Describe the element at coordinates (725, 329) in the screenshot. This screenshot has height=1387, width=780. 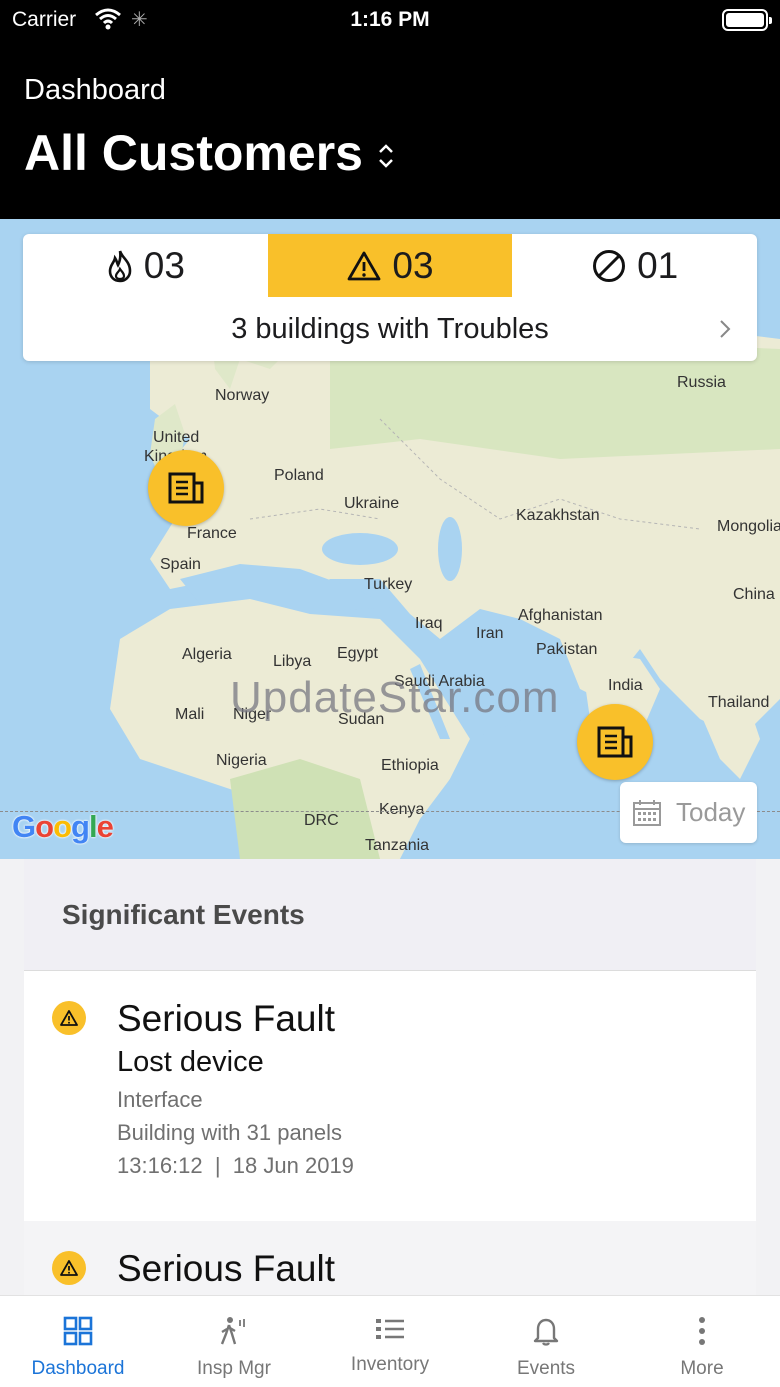
I see `chevron-right-icon` at that location.